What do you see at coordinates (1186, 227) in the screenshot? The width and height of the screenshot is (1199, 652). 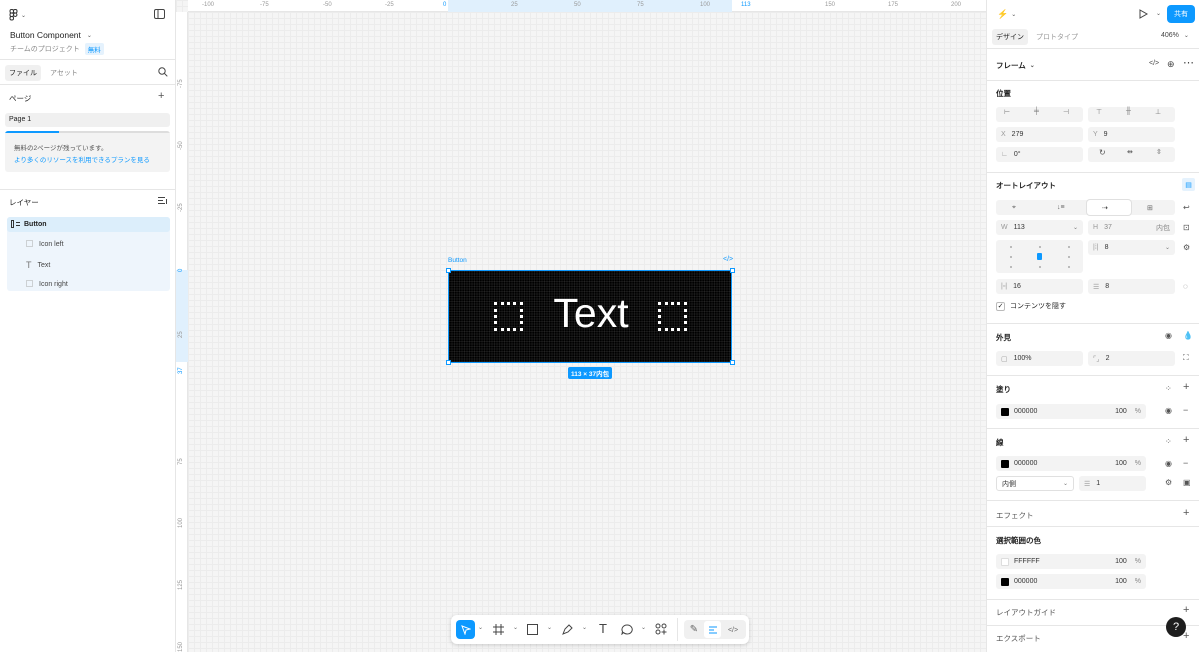 I see `resize-to-fit-icon: ⊡` at bounding box center [1186, 227].